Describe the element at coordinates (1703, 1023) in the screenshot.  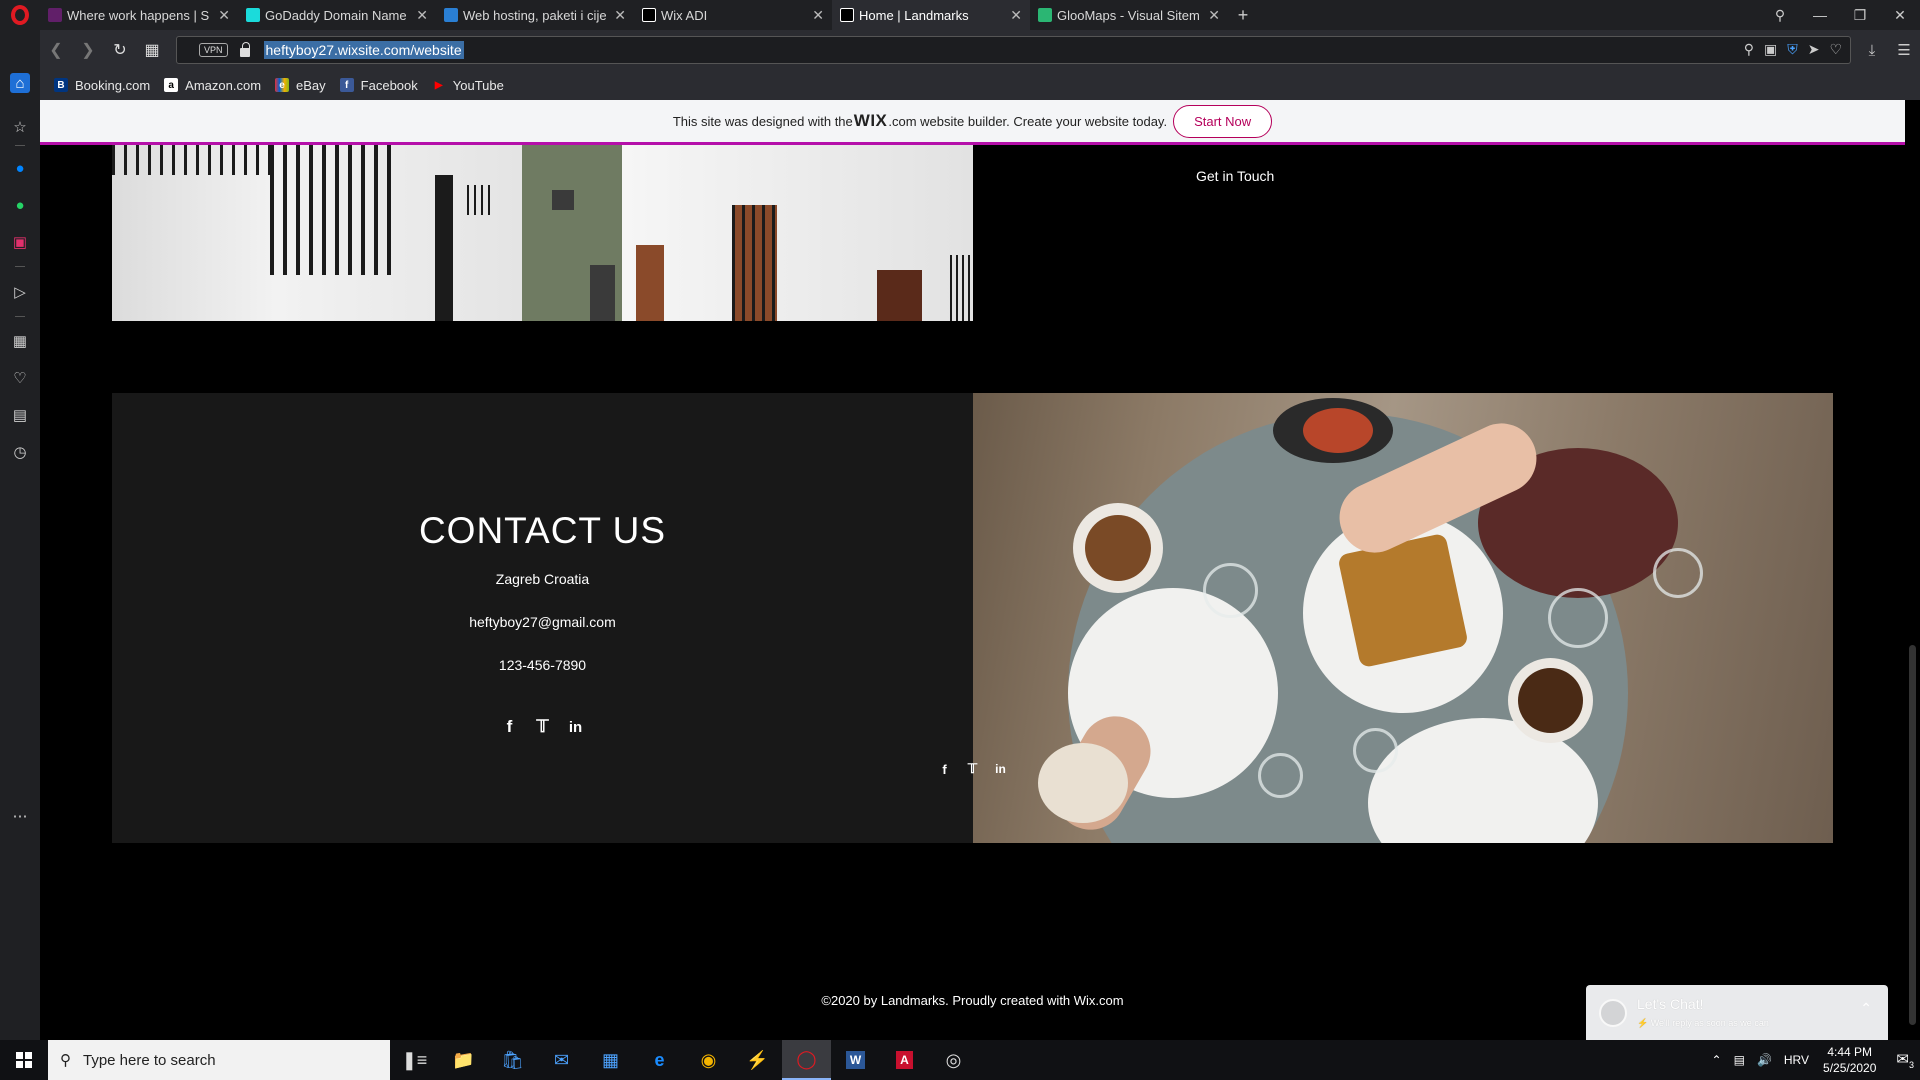
I see `chat-subtitle: ⚡ We'll reply as soon as we can` at that location.